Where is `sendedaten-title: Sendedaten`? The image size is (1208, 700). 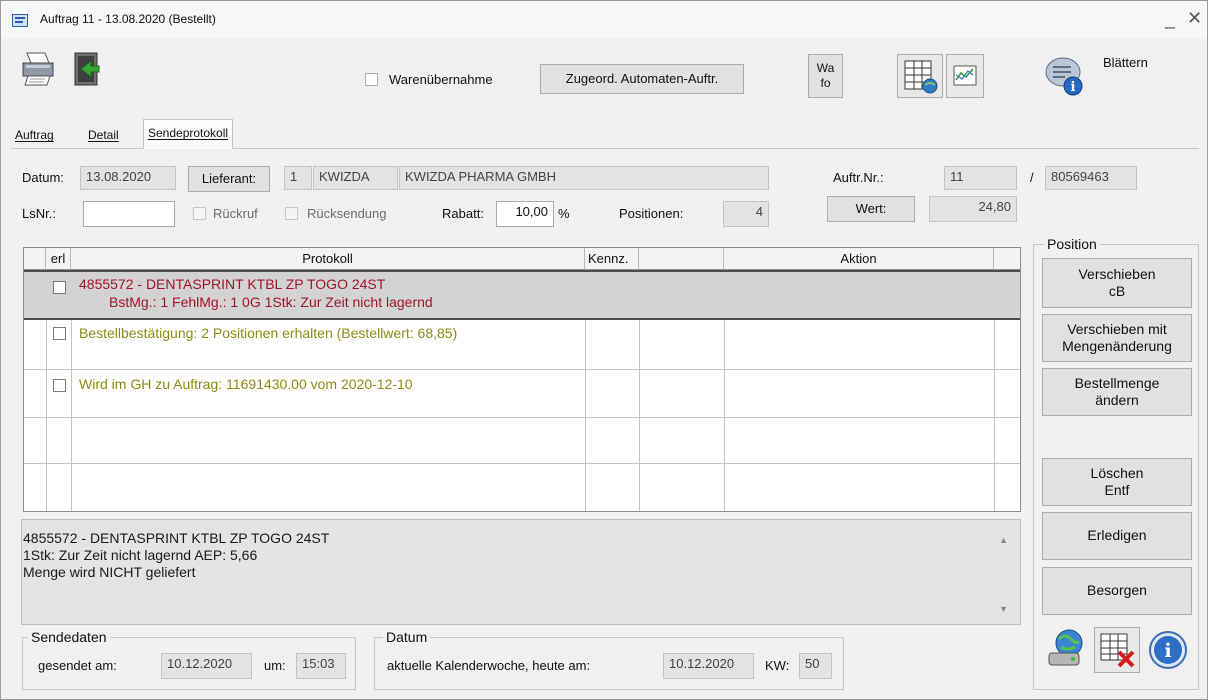
sendedaten-title: Sendedaten is located at coordinates (69, 637).